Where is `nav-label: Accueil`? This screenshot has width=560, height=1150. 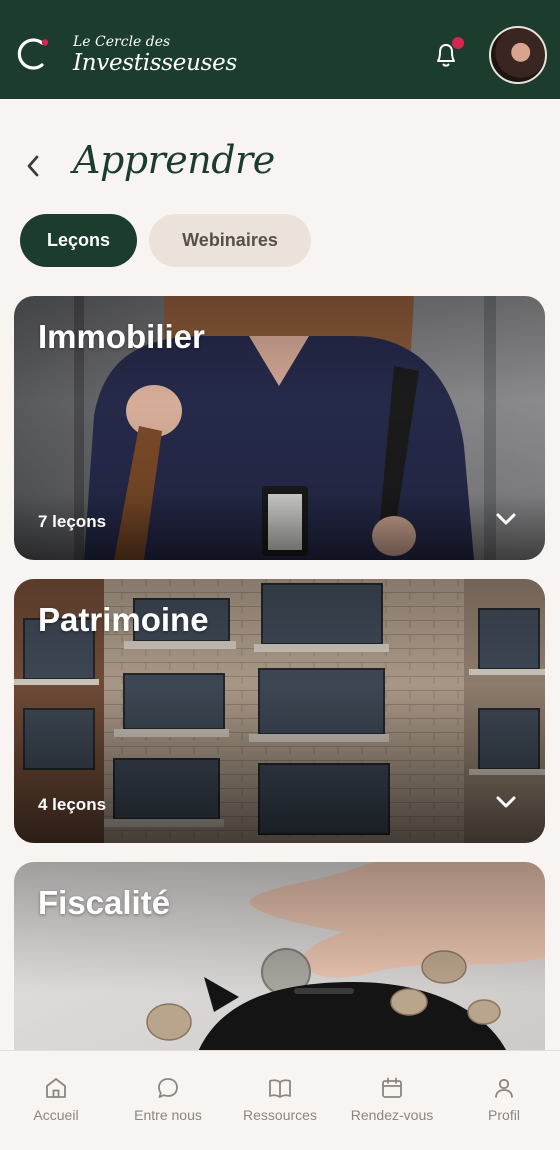 nav-label: Accueil is located at coordinates (56, 1115).